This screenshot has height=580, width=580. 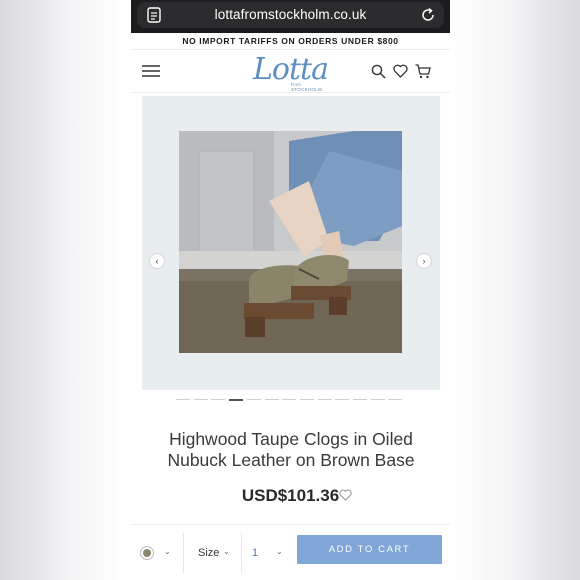 What do you see at coordinates (424, 261) in the screenshot?
I see `gallery-next-button: ›` at bounding box center [424, 261].